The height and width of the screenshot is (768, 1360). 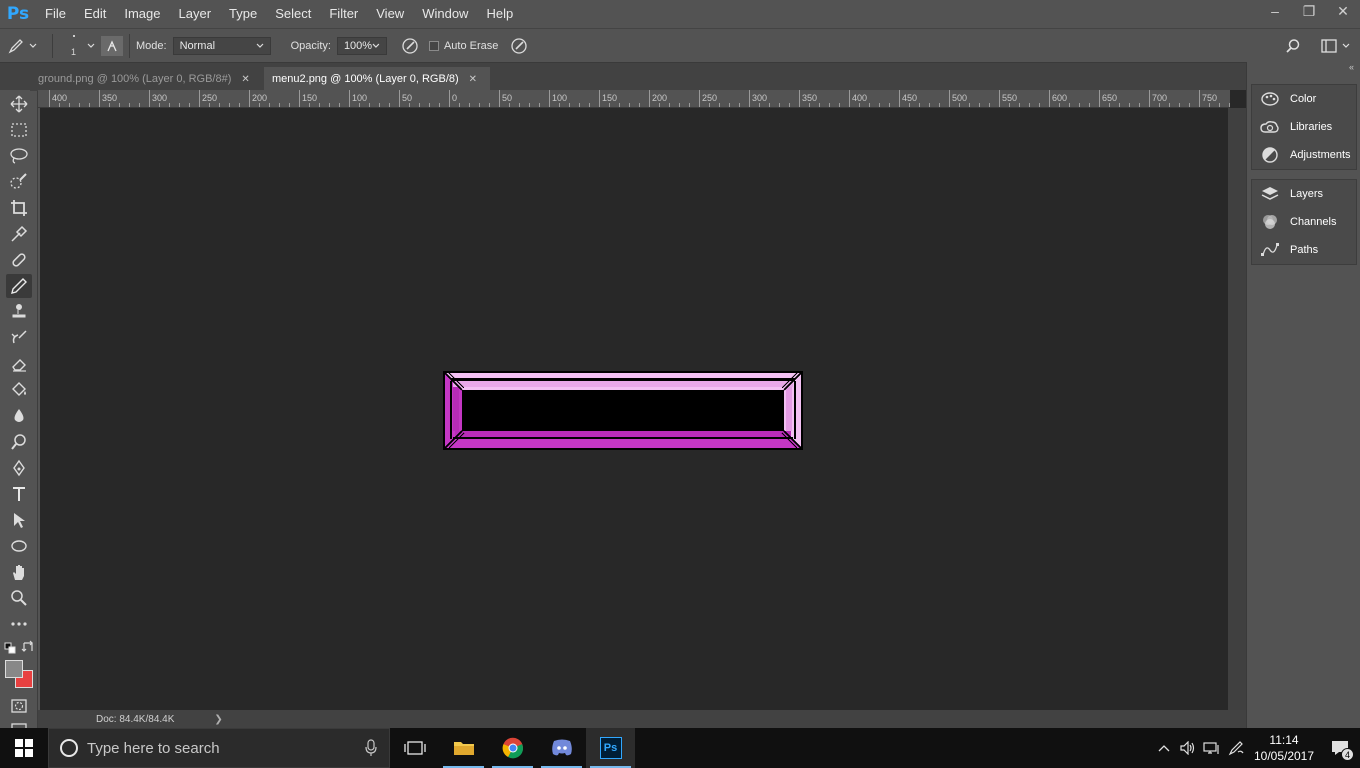 I want to click on move-tool-icon, so click(x=19, y=104).